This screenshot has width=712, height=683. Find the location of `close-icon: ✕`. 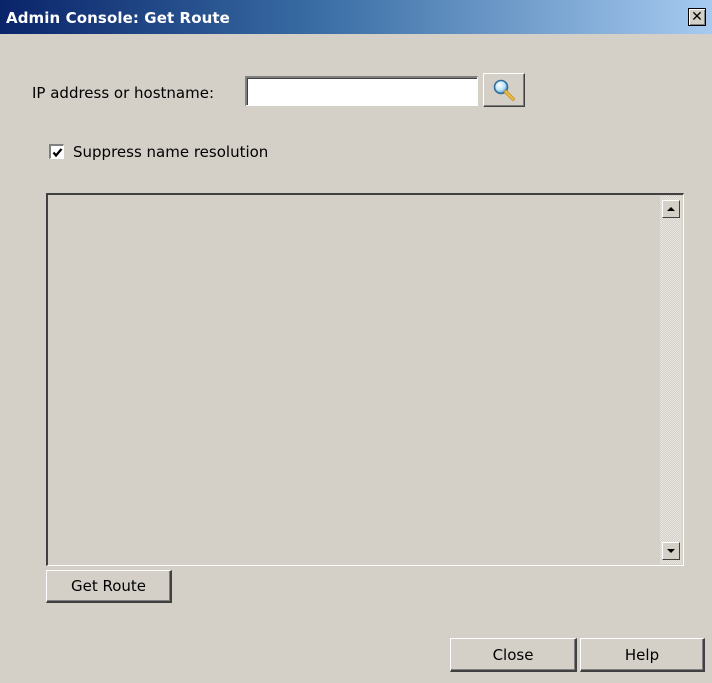

close-icon: ✕ is located at coordinates (697, 17).